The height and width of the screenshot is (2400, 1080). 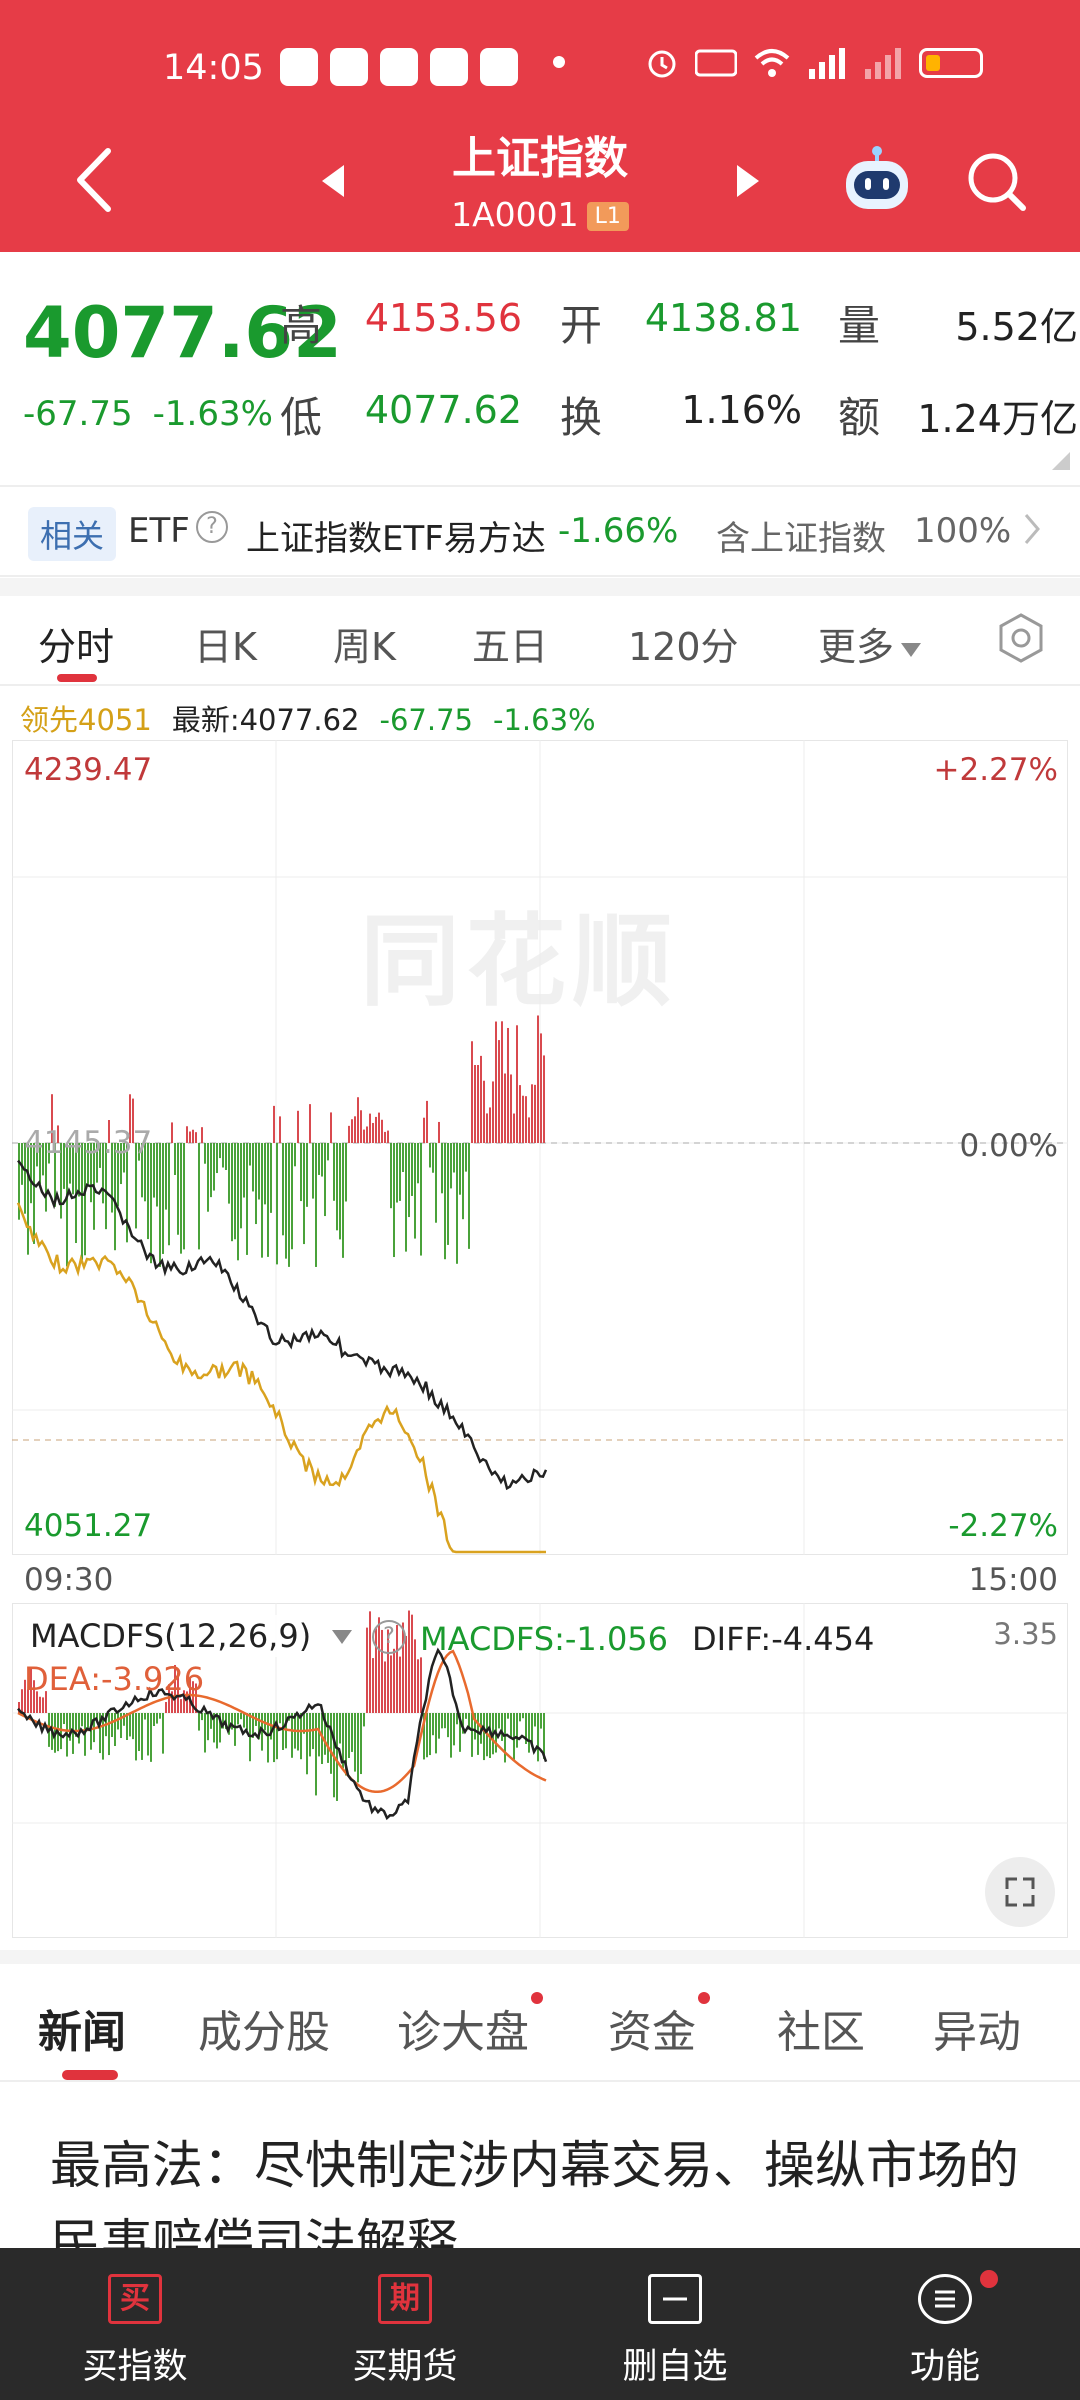 I want to click on tab-news: 新闻, so click(x=82, y=2028).